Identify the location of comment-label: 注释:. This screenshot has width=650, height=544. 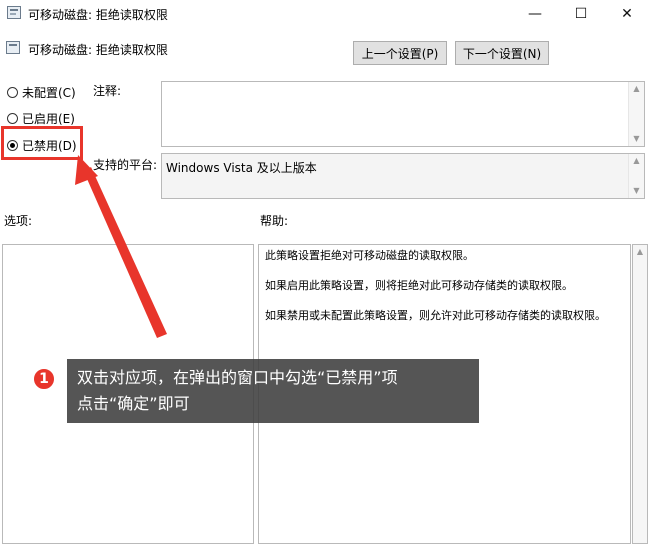
(107, 91).